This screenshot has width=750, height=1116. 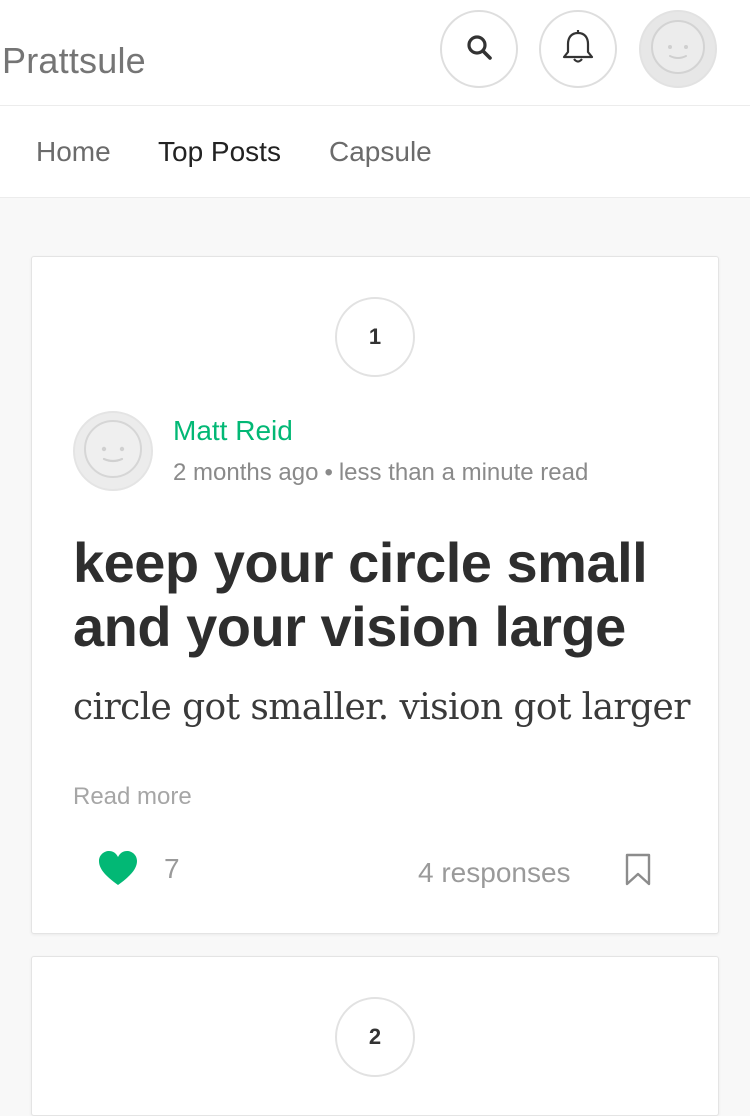 What do you see at coordinates (375, 337) in the screenshot?
I see `post-rank-badge: 1` at bounding box center [375, 337].